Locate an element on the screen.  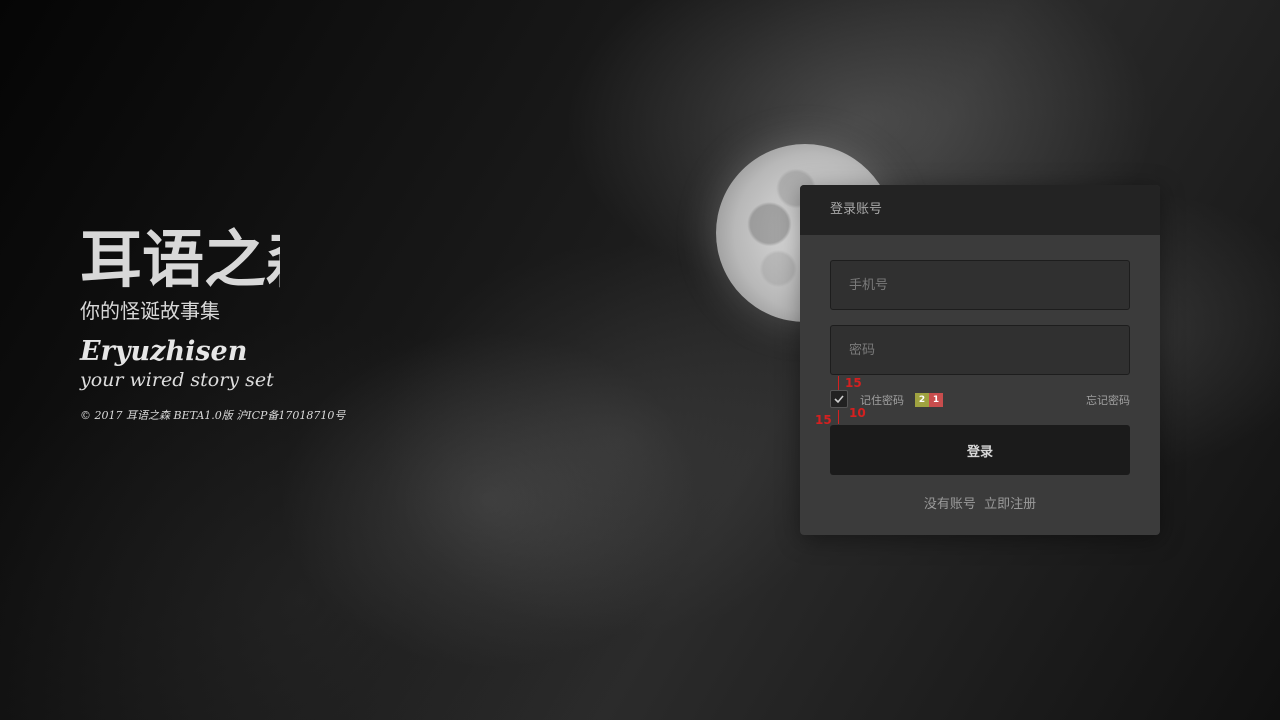
remember-checkbox is located at coordinates (839, 399).